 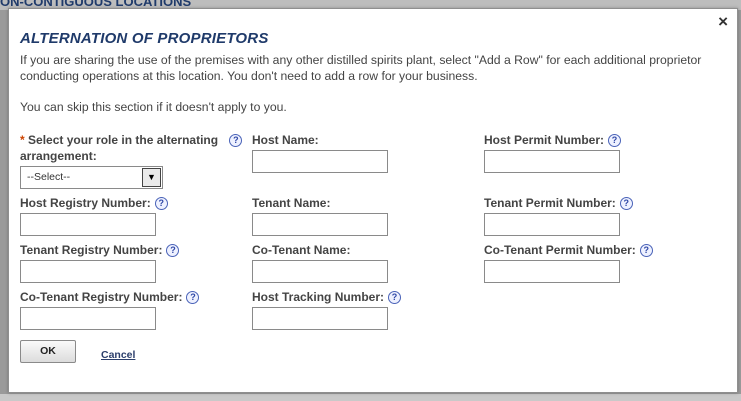 What do you see at coordinates (85, 203) in the screenshot?
I see `host-registry-label-text: Host Registry Number:` at bounding box center [85, 203].